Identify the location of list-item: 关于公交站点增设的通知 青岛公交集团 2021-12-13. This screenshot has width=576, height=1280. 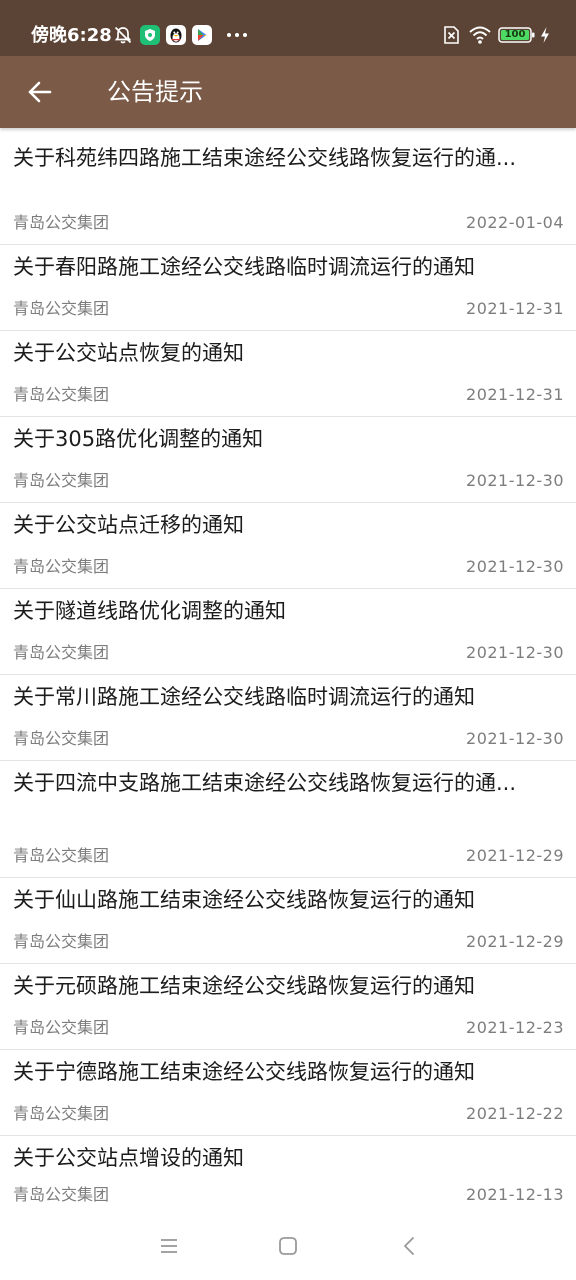
(288, 1176).